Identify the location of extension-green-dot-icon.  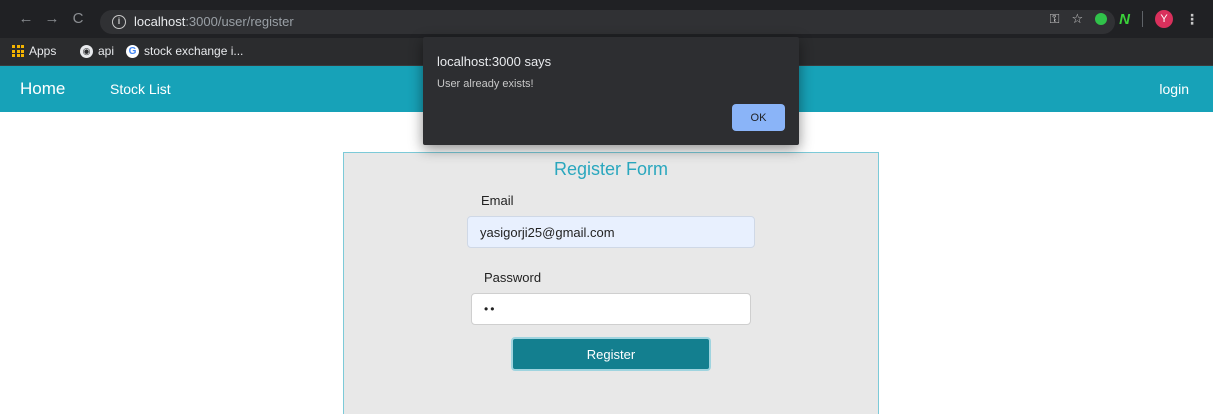
(1101, 19).